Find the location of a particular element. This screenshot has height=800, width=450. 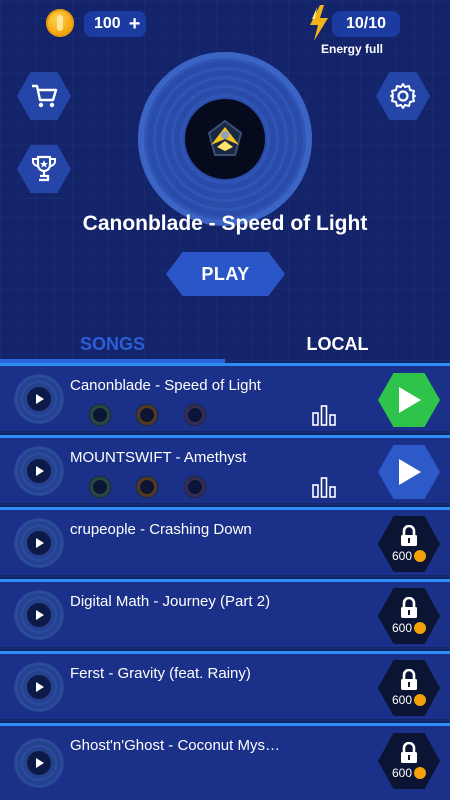

song-title: crupeople - Crashing Down is located at coordinates (161, 529).